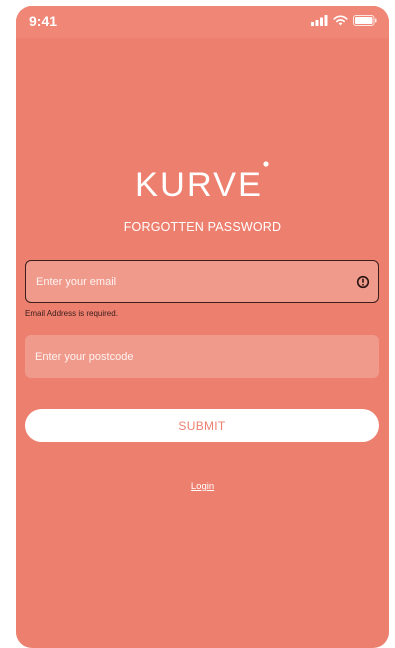 The image size is (395, 648). I want to click on kurve-logo: KURVE, so click(202, 182).